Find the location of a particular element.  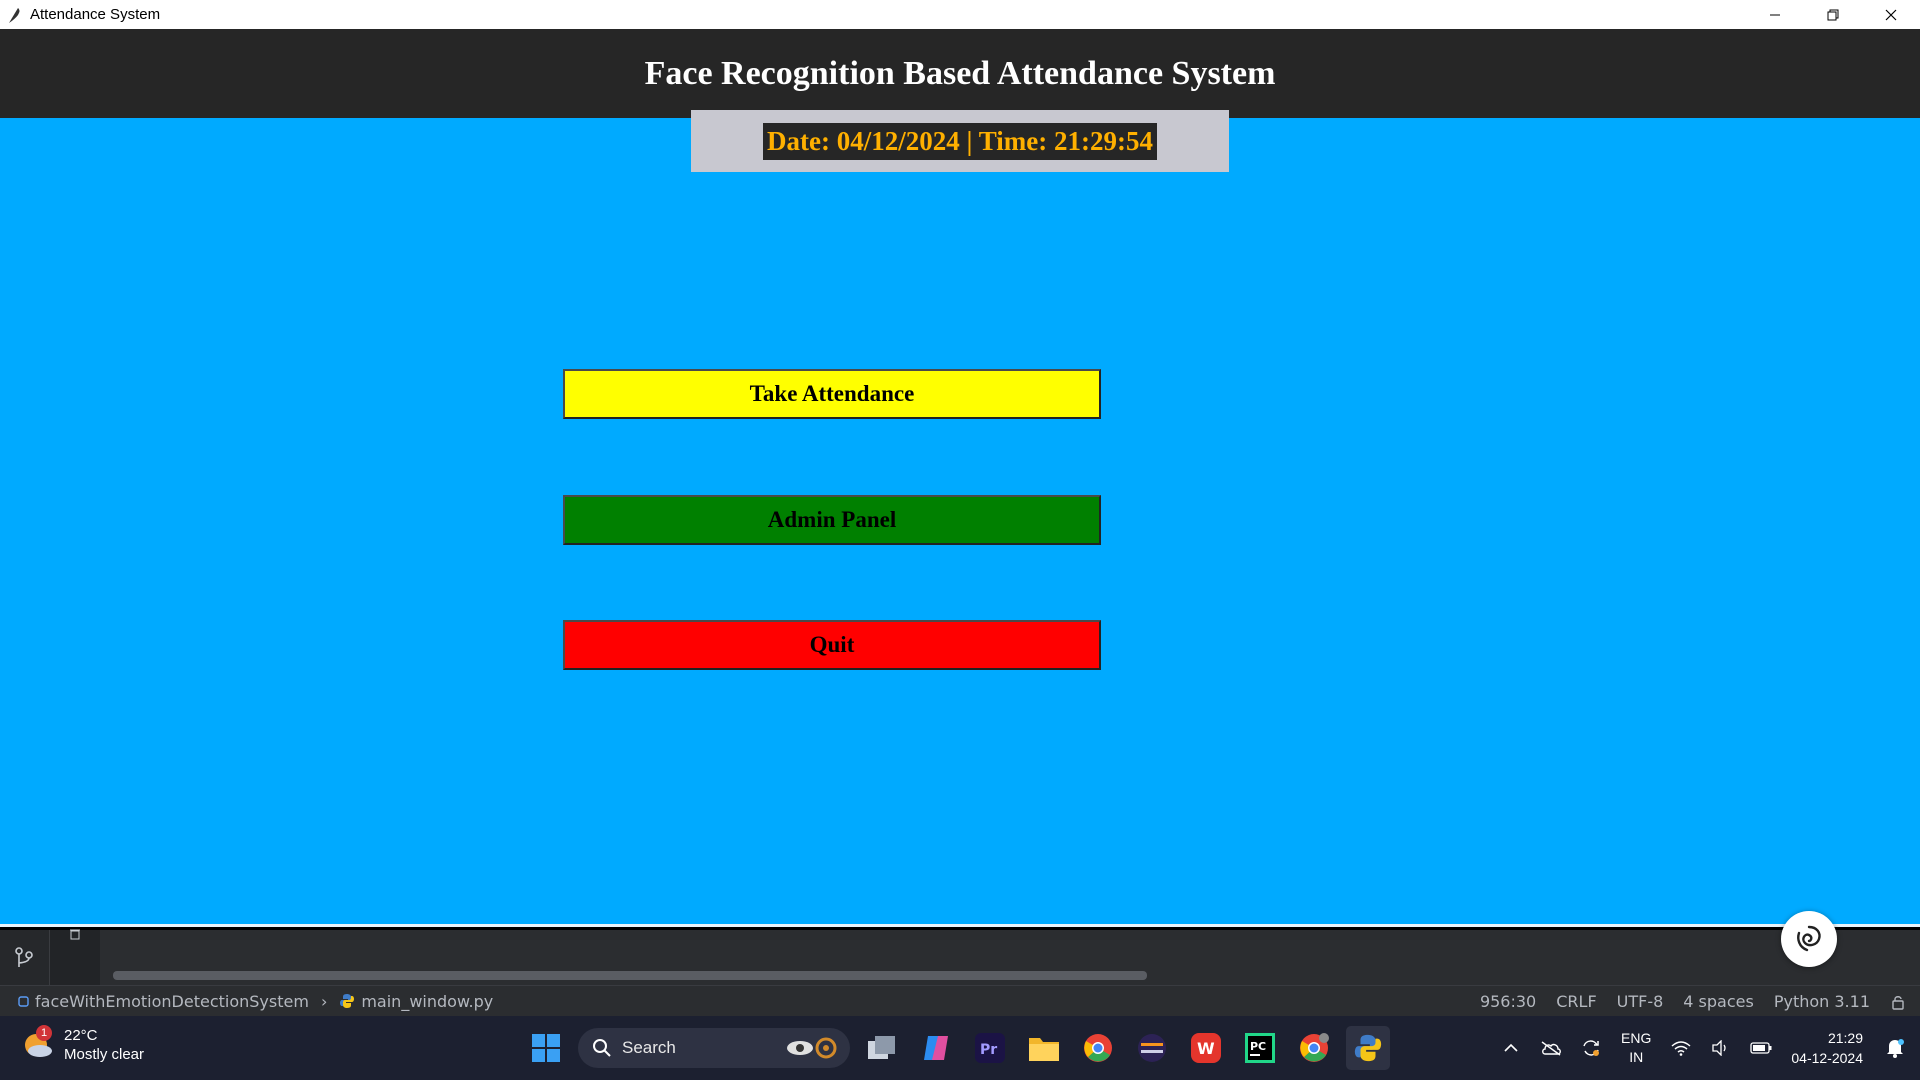

svg-text: W is located at coordinates (1206, 1048).